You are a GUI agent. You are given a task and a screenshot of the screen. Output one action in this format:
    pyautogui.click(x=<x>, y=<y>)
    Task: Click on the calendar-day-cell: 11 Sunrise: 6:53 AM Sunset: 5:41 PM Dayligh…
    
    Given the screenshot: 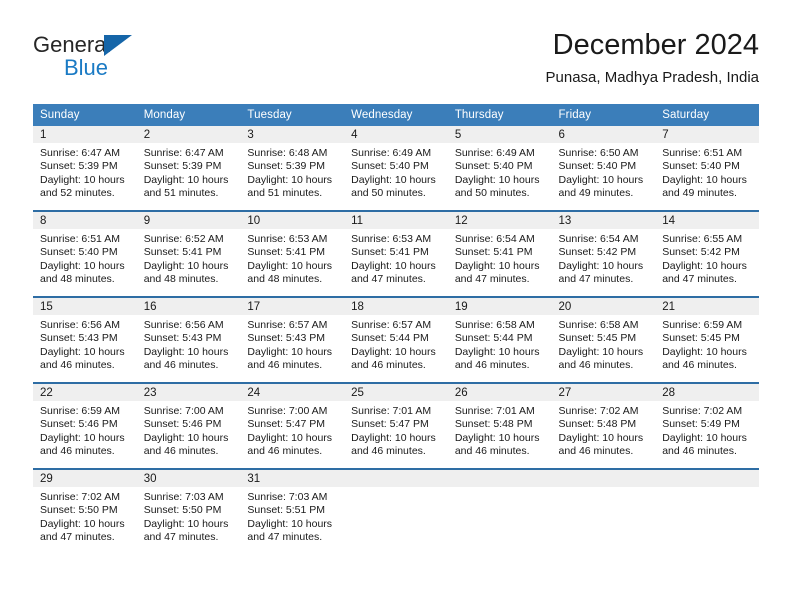 What is the action you would take?
    pyautogui.click(x=396, y=253)
    